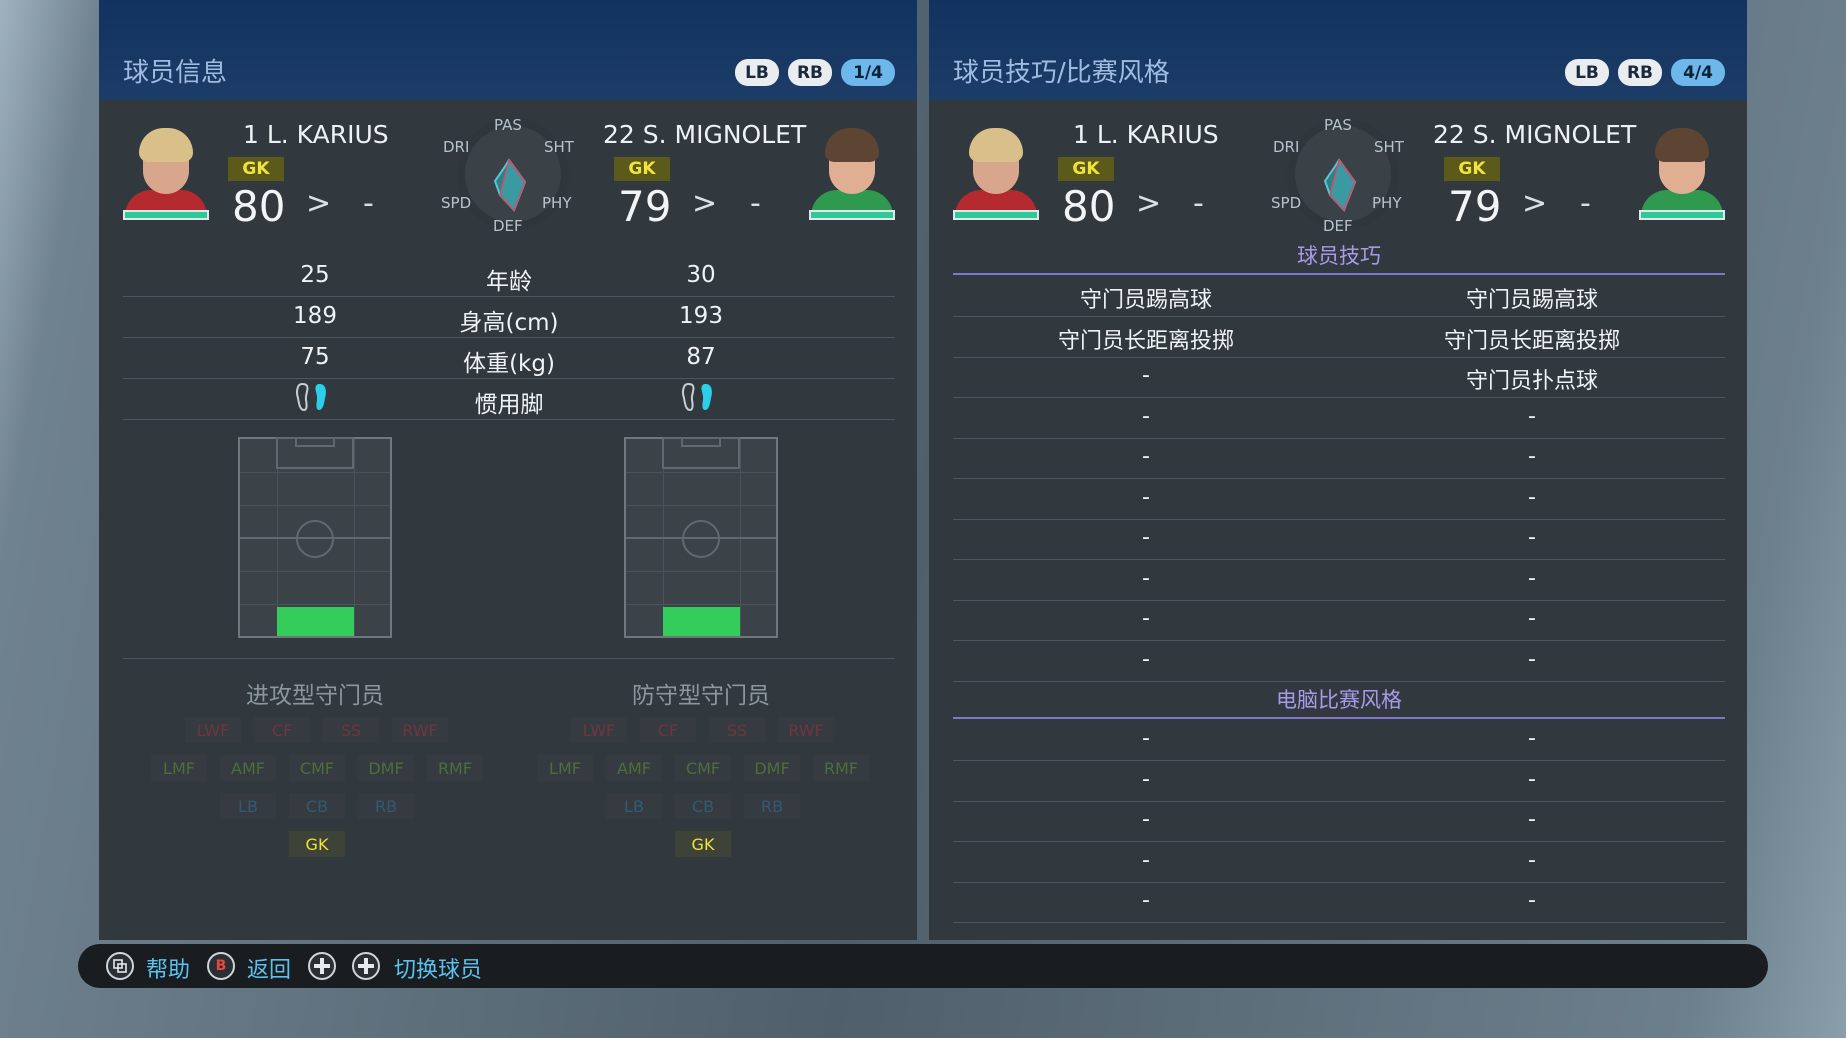 This screenshot has height=1038, width=1846. Describe the element at coordinates (311, 397) in the screenshot. I see `player1-foot-icon` at that location.